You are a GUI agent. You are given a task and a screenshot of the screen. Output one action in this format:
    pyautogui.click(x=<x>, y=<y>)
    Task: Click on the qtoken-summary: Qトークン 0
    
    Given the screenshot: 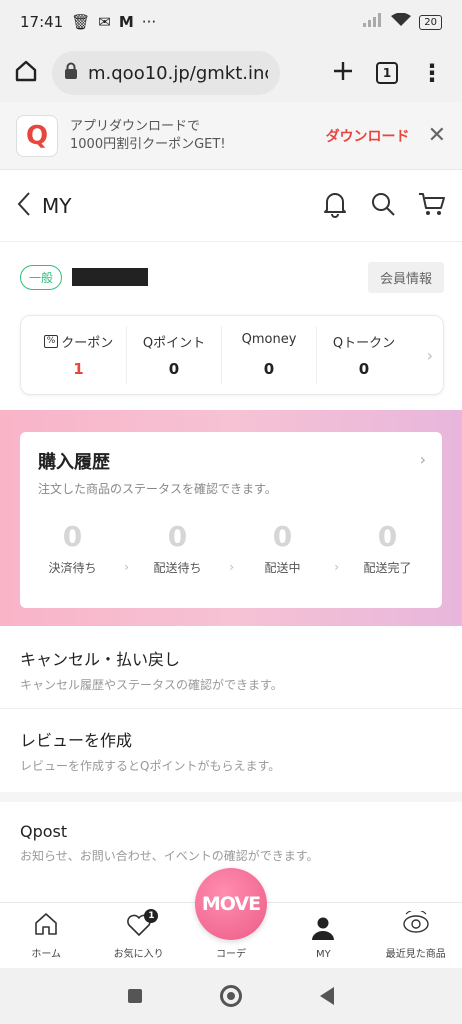 What is the action you would take?
    pyautogui.click(x=363, y=355)
    